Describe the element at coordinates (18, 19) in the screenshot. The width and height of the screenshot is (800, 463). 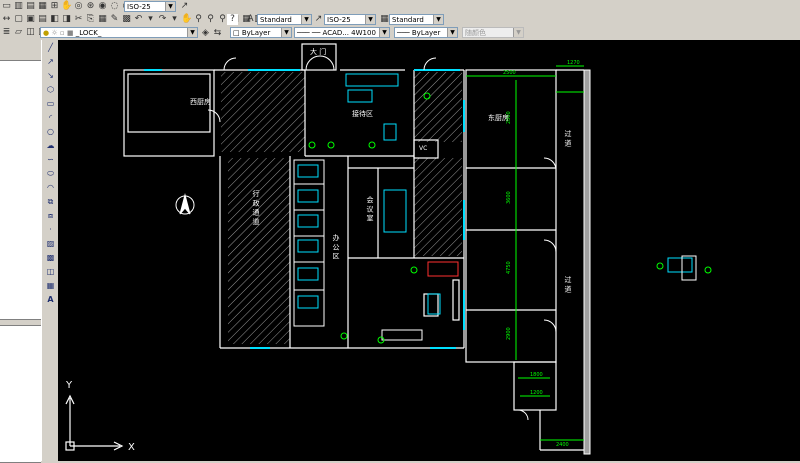
I see `open-icon: ▢` at that location.